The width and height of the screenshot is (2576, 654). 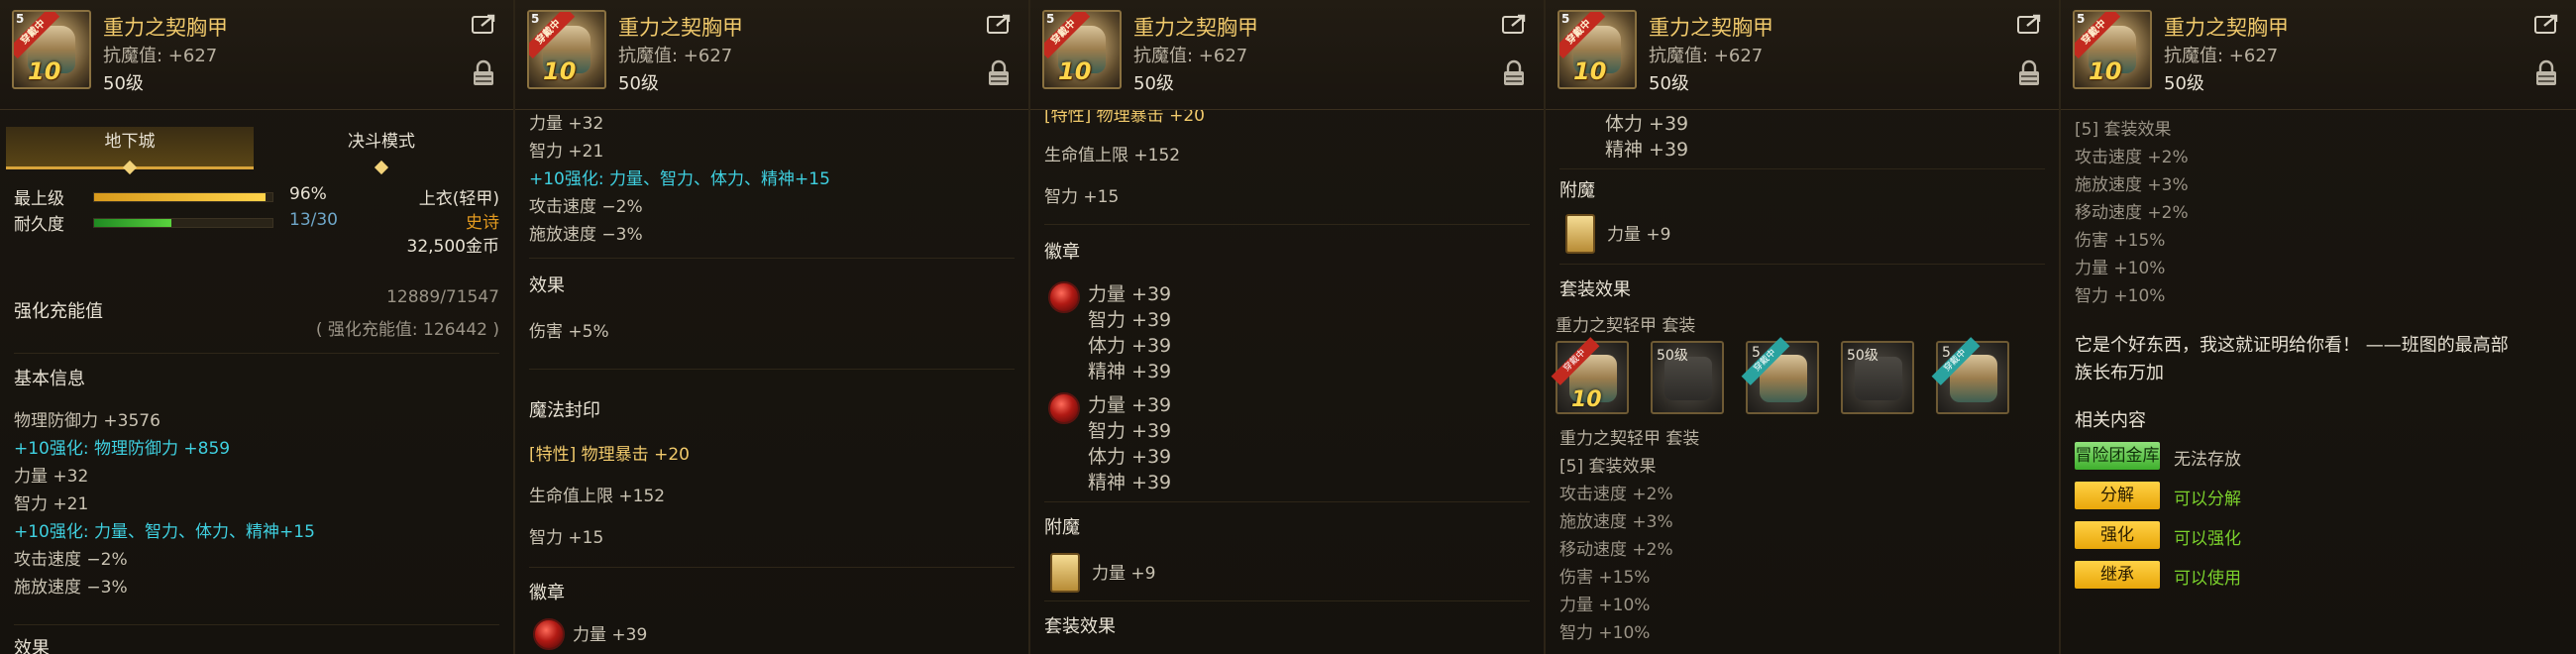 What do you see at coordinates (2292, 345) in the screenshot?
I see `flavor-text: 它是个好东西，我这就证明给你看！ ——班图的最高部` at bounding box center [2292, 345].